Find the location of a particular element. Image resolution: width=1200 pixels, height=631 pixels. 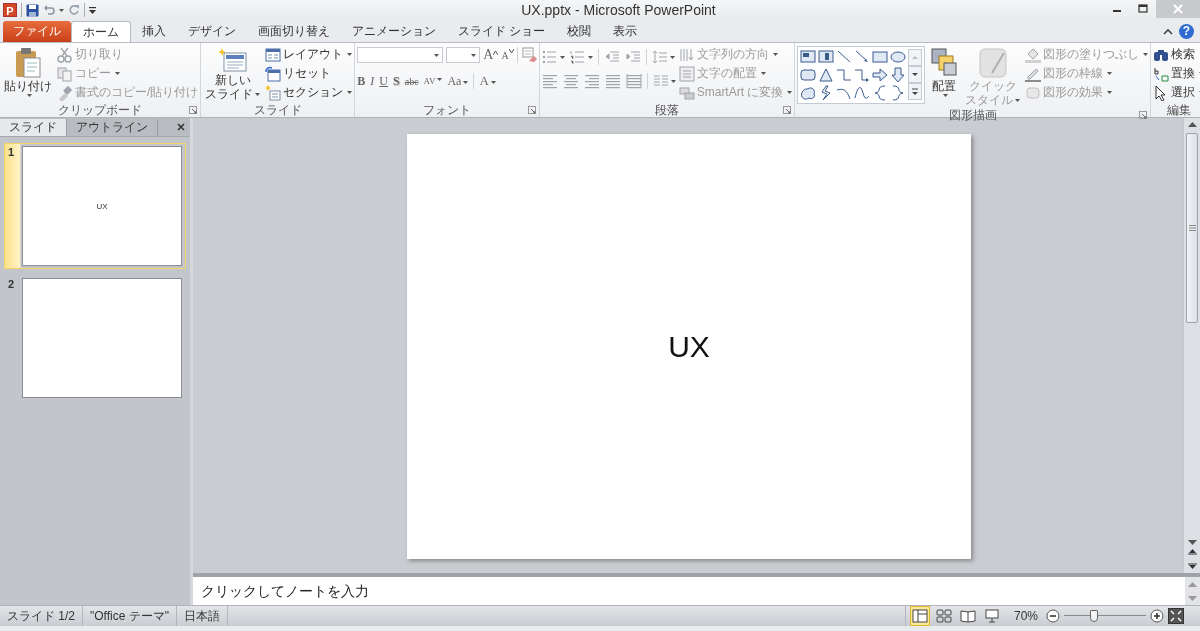

section-button: セクション is located at coordinates (309, 92).